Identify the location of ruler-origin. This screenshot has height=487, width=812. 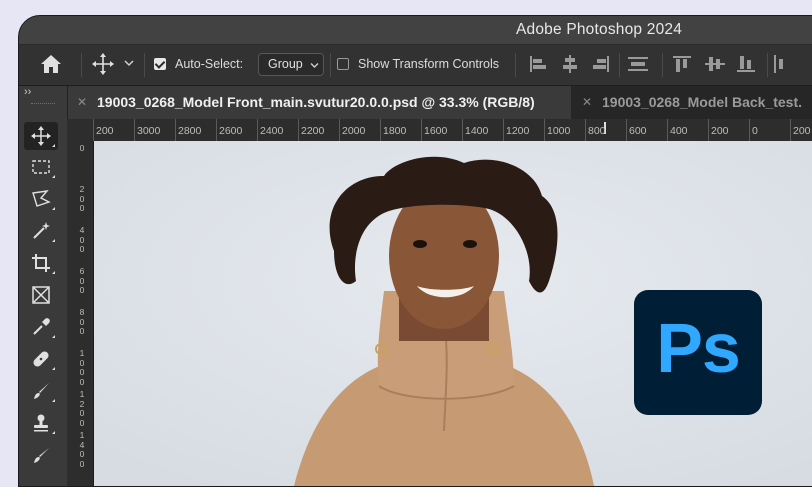
(80, 130).